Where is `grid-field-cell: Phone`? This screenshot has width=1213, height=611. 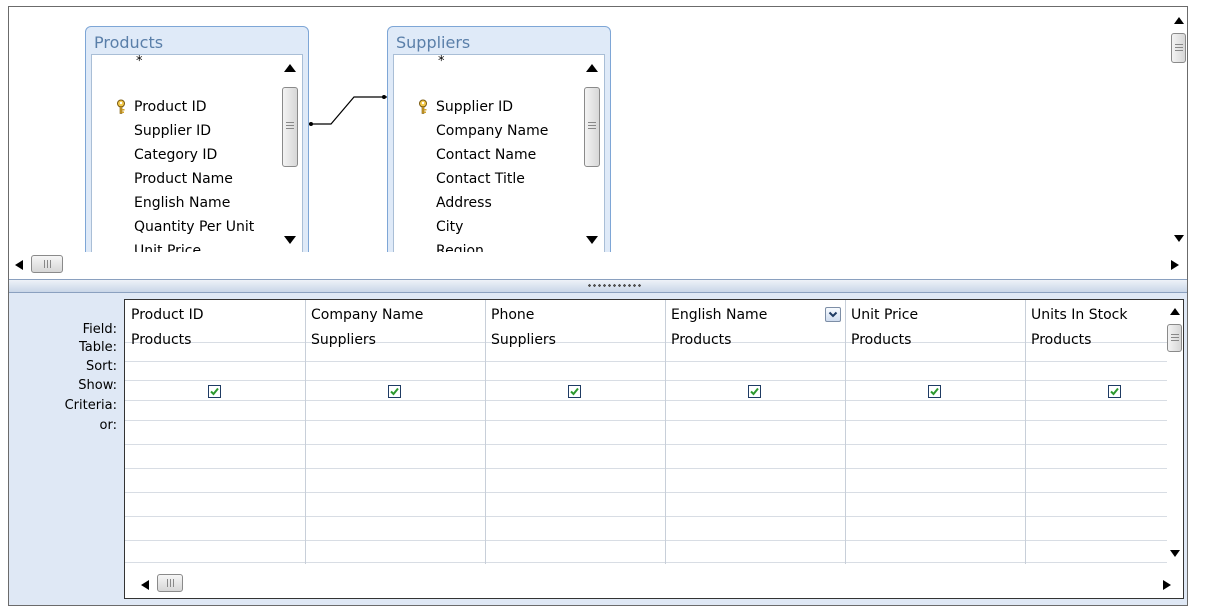
grid-field-cell: Phone is located at coordinates (512, 315).